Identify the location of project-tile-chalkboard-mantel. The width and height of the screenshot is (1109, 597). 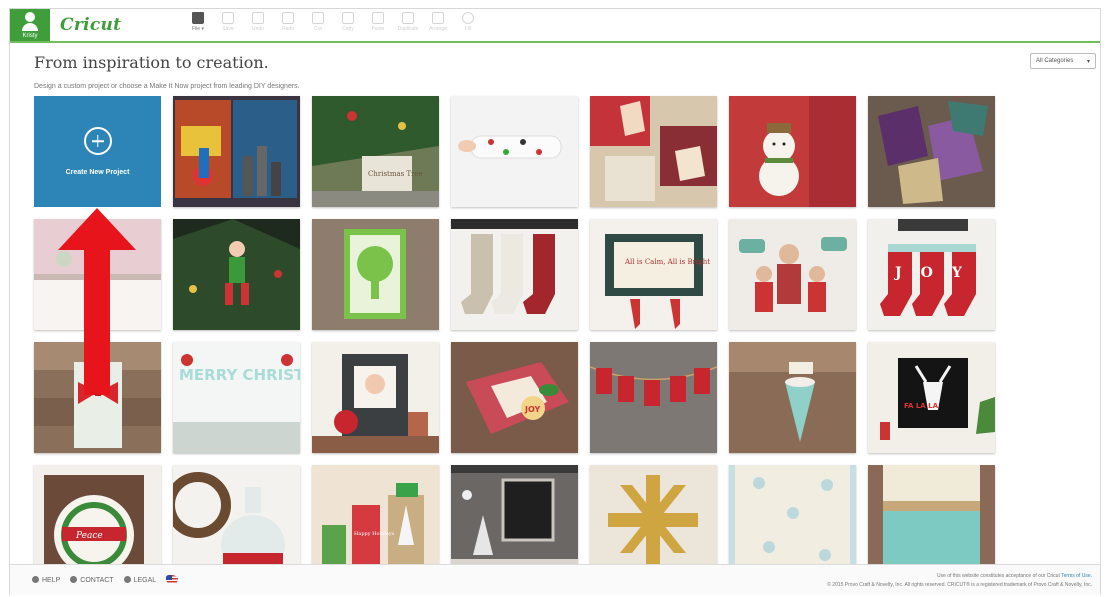
(514, 520).